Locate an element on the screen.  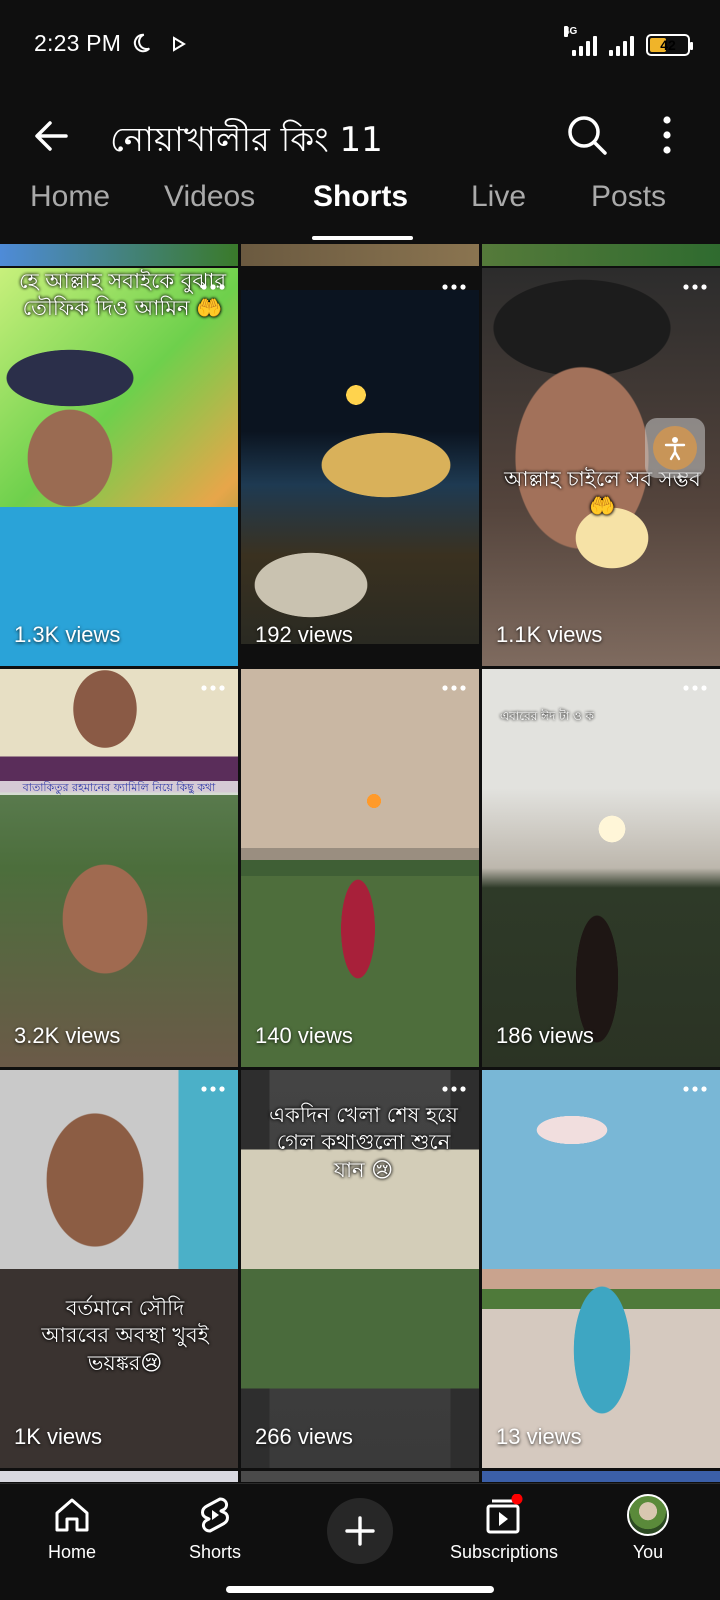
short-view-count: 1.3K views is located at coordinates (67, 634).